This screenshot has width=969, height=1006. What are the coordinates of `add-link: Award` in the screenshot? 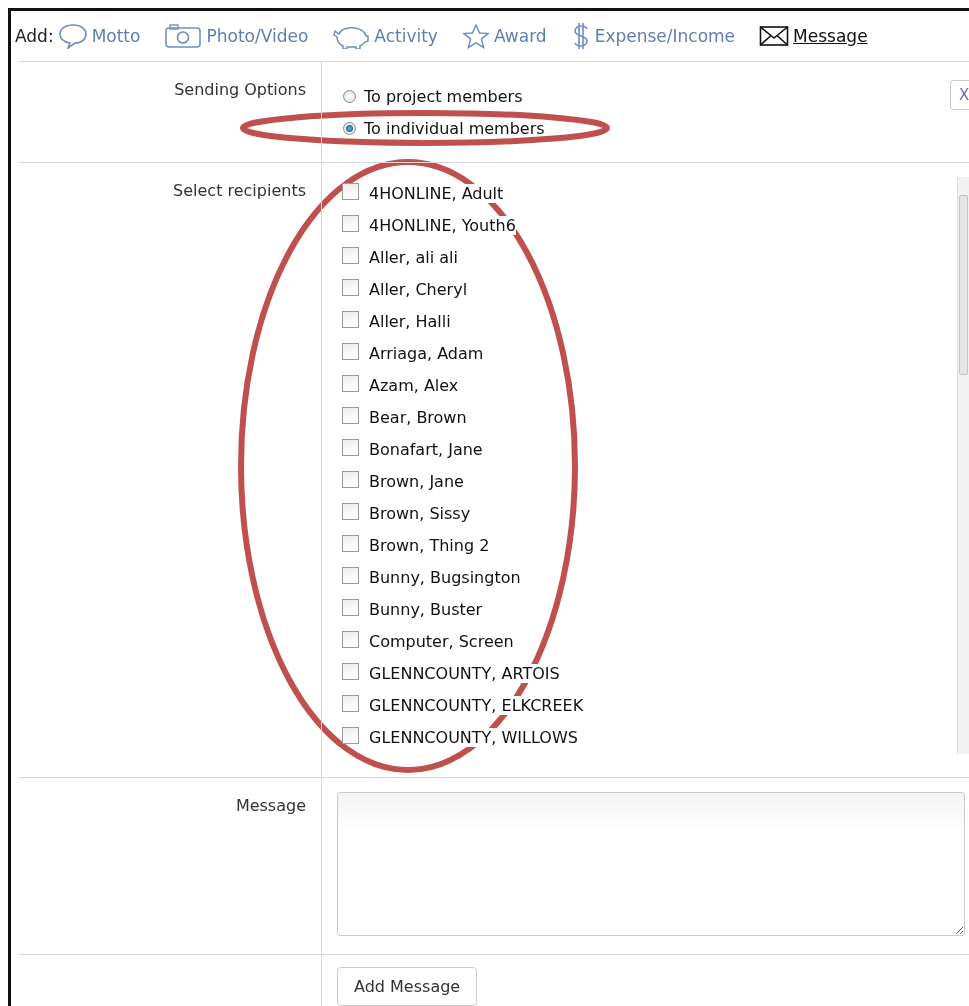 It's located at (504, 36).